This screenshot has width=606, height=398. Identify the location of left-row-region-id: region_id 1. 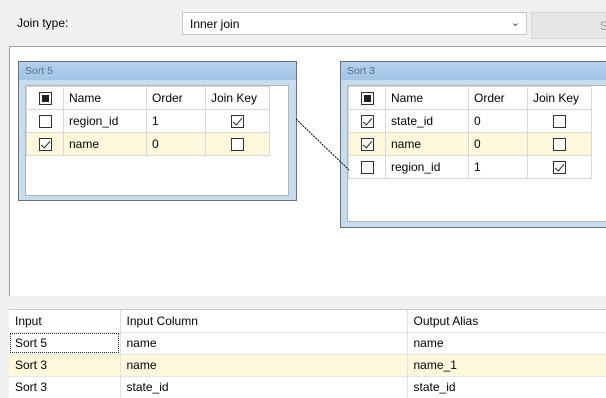
(148, 121).